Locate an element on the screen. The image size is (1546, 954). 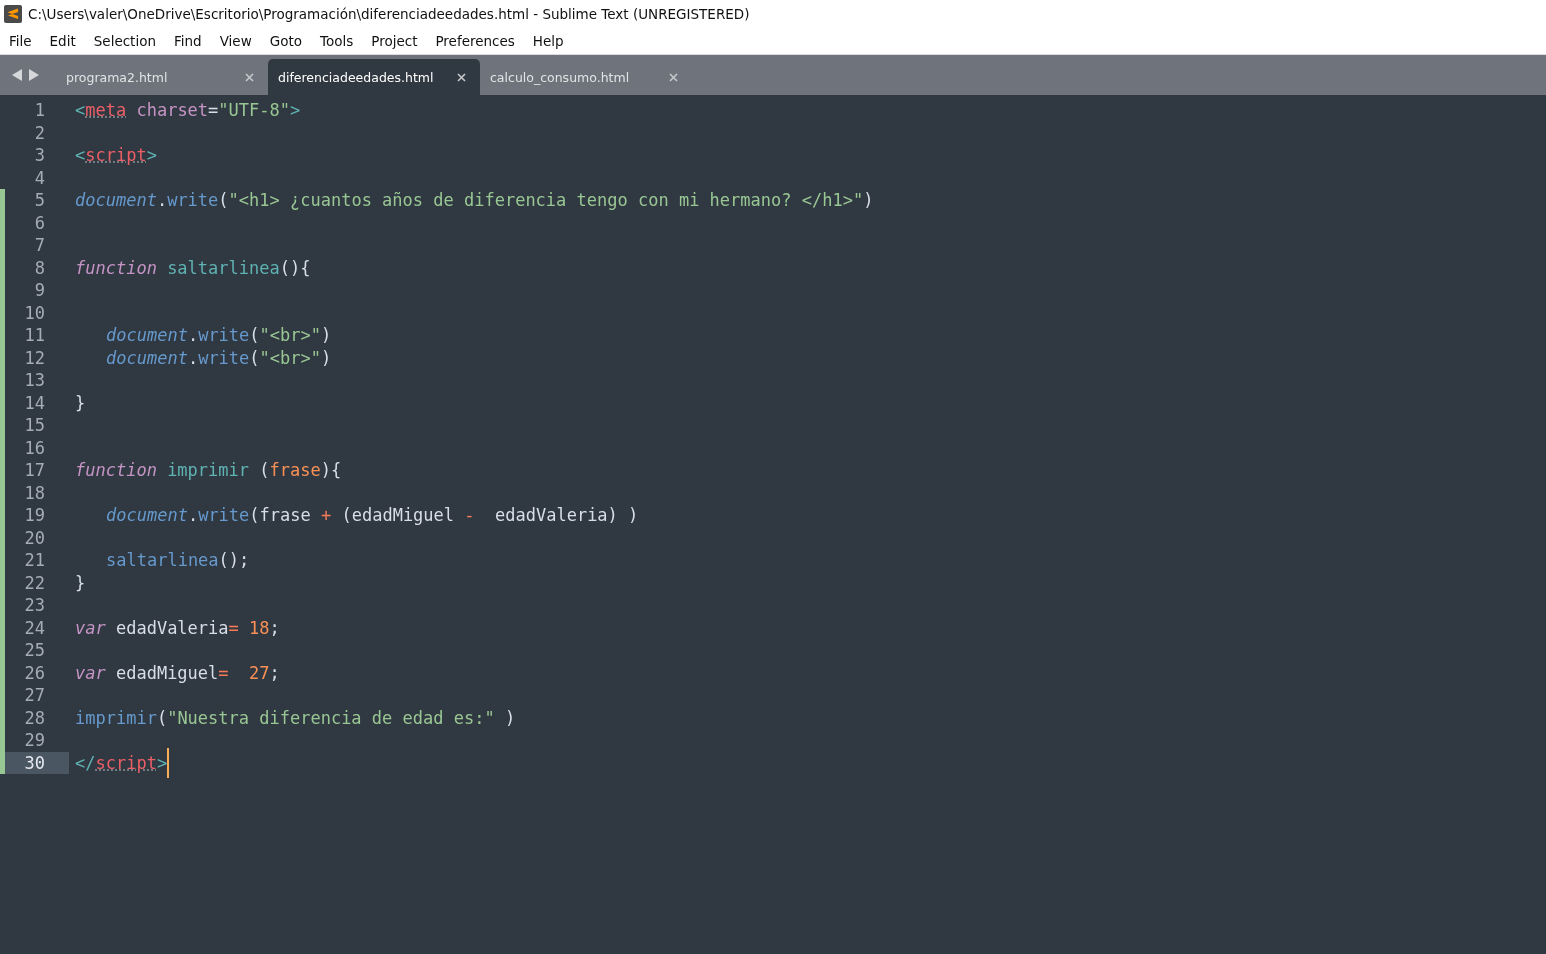
line-number: 24 is located at coordinates (34, 627).